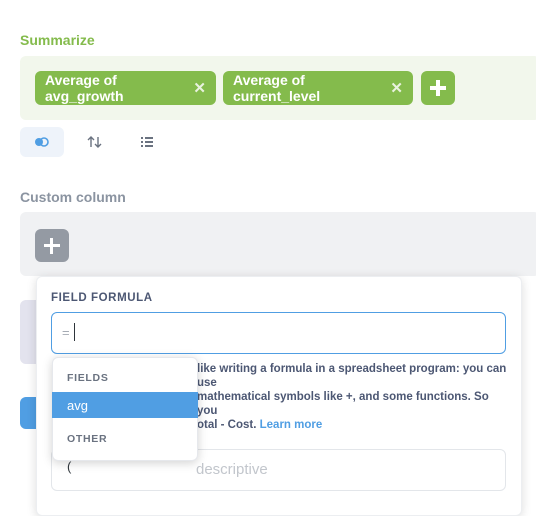 The image size is (536, 516). I want to click on custom-column-title: Custom column, so click(73, 197).